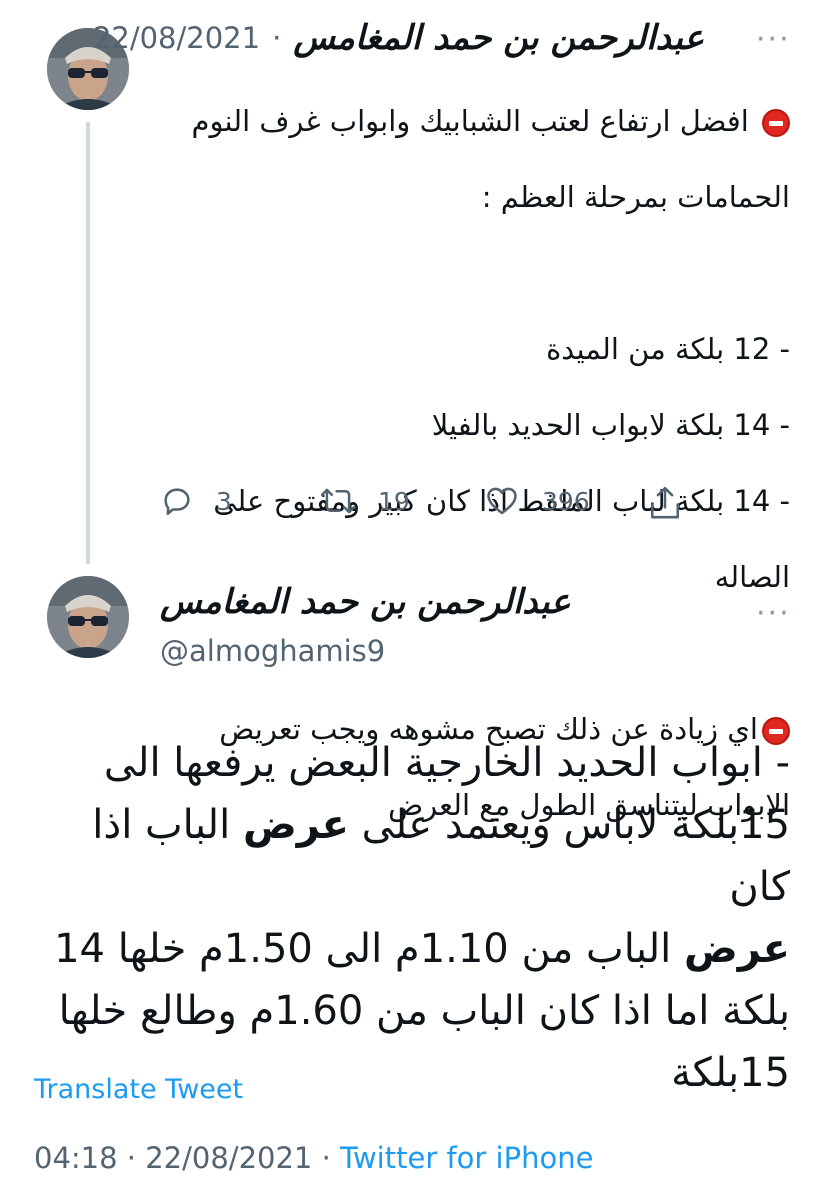  I want to click on main-more-button: ···, so click(773, 614).